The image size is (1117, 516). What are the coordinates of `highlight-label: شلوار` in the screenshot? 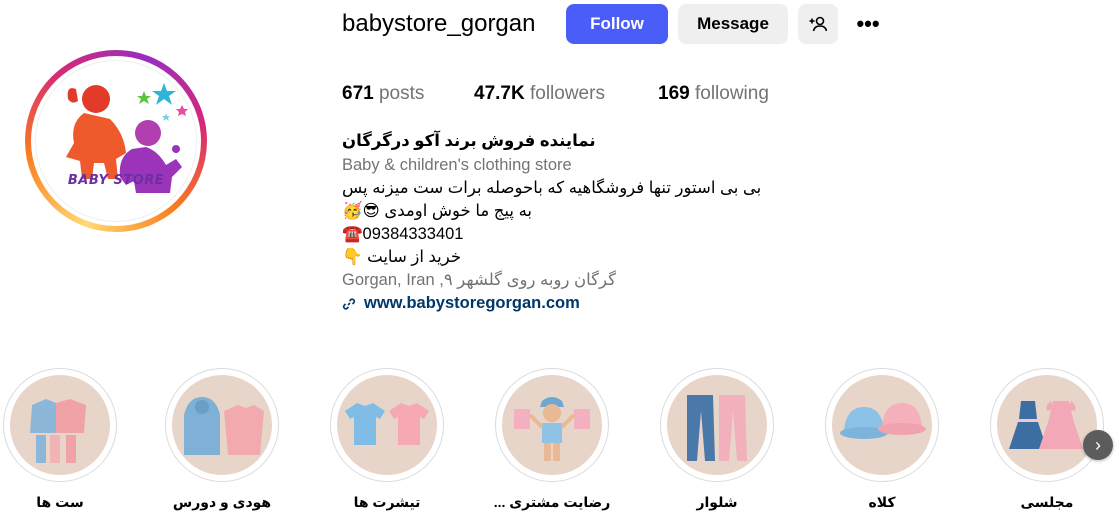 It's located at (717, 502).